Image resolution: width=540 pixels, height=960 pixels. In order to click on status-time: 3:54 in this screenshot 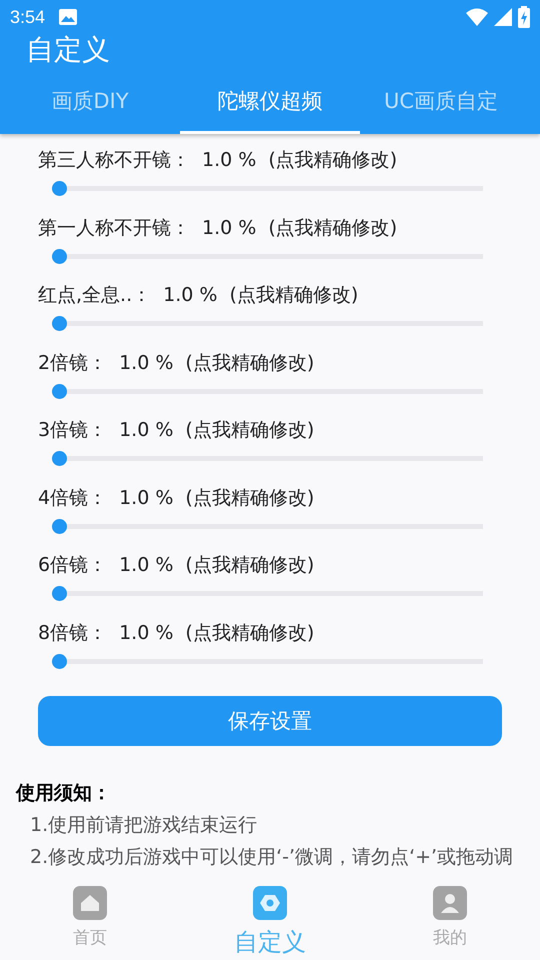, I will do `click(28, 17)`.